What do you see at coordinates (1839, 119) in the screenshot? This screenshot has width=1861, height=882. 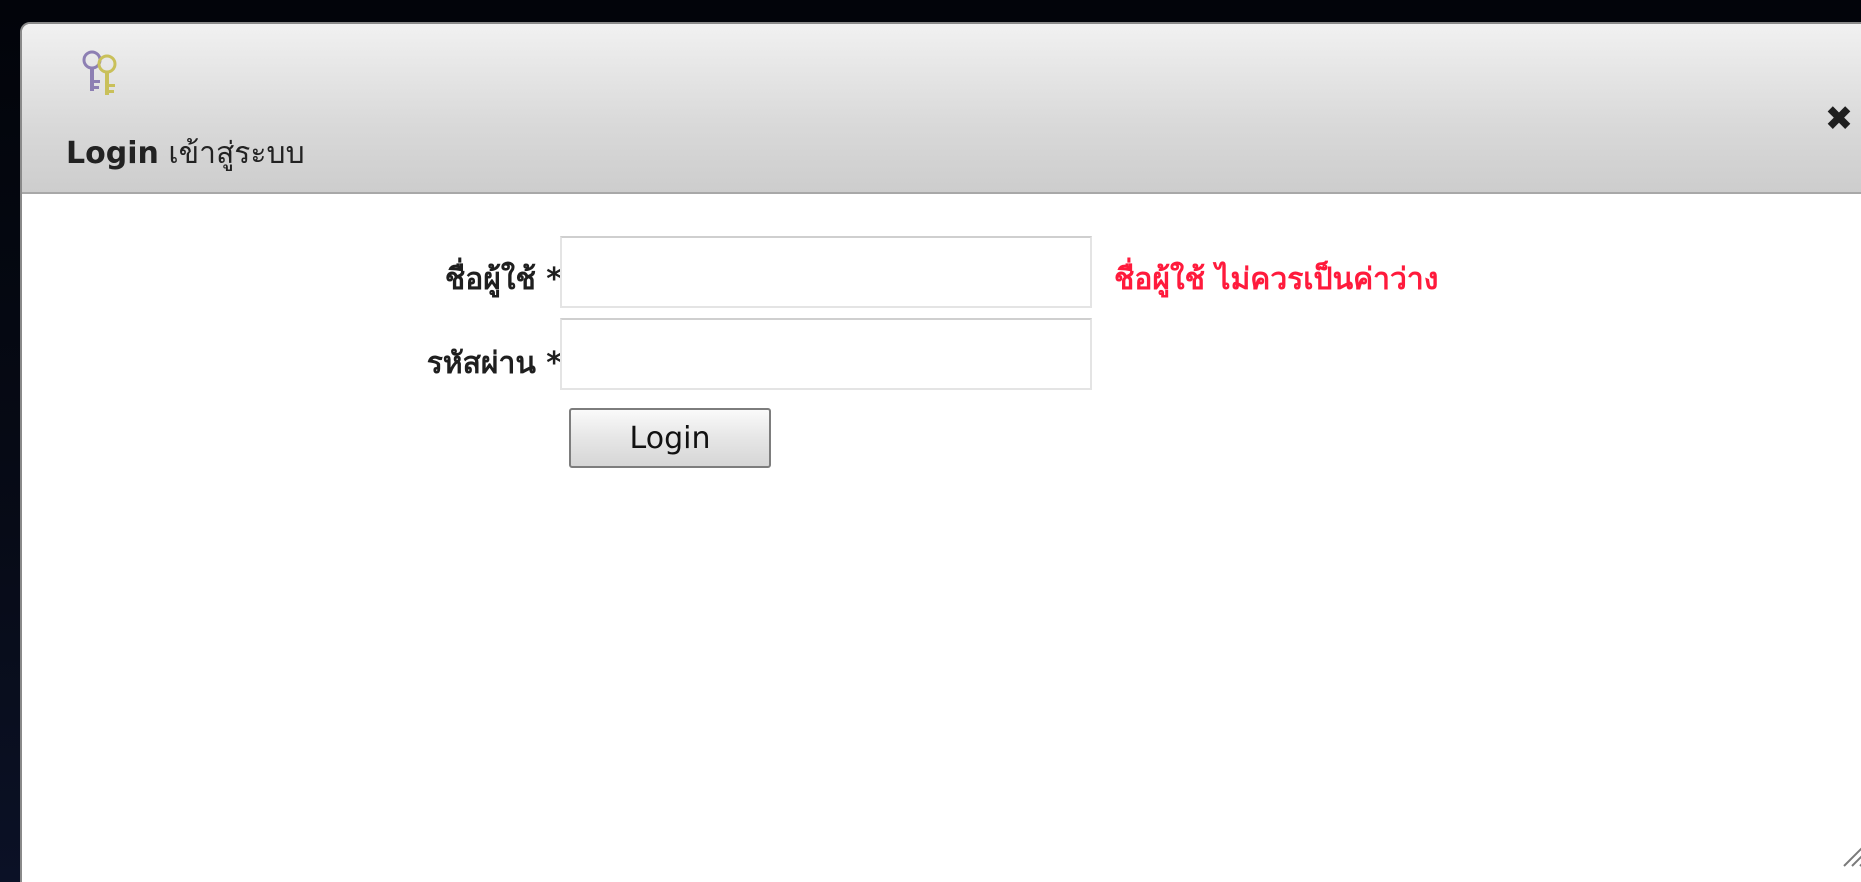 I see `close-icon: ✖` at bounding box center [1839, 119].